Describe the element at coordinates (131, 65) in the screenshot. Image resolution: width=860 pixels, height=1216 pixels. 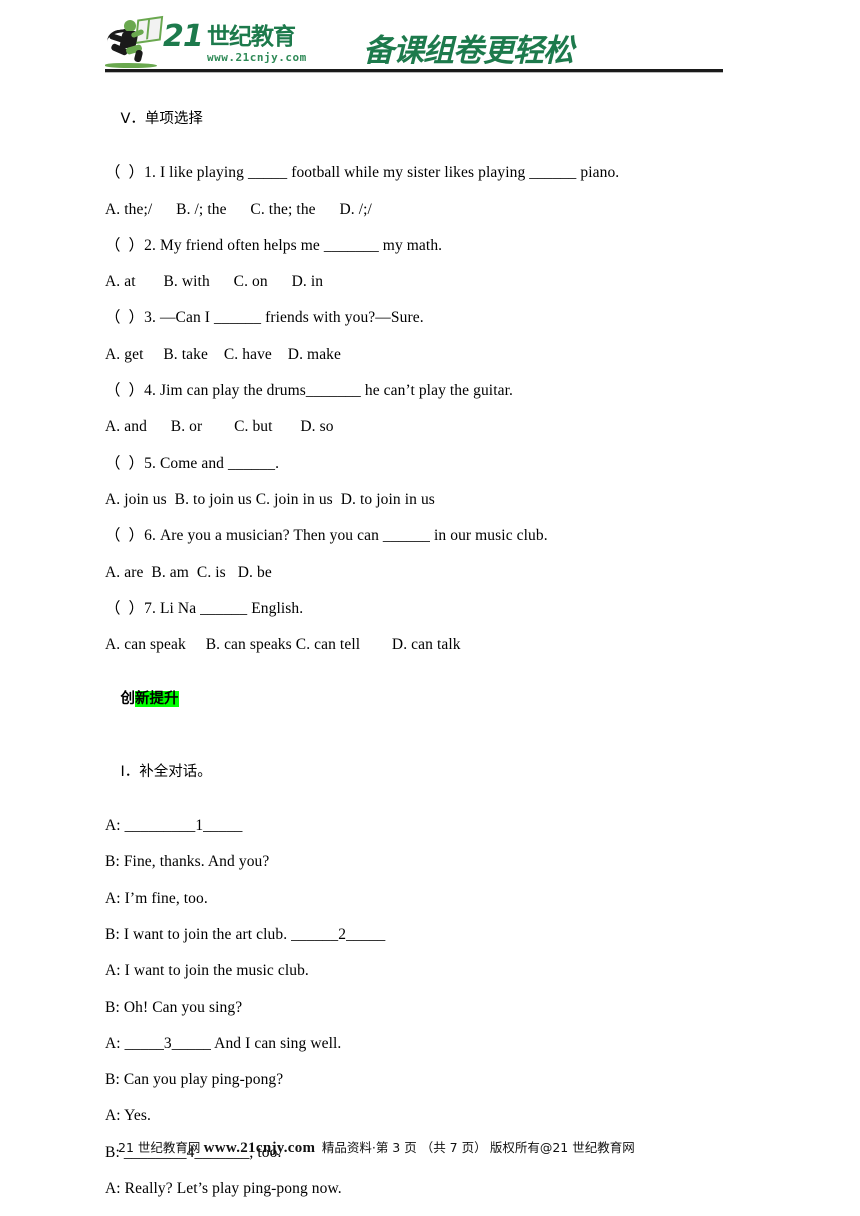
I see `ground-line-icon` at that location.